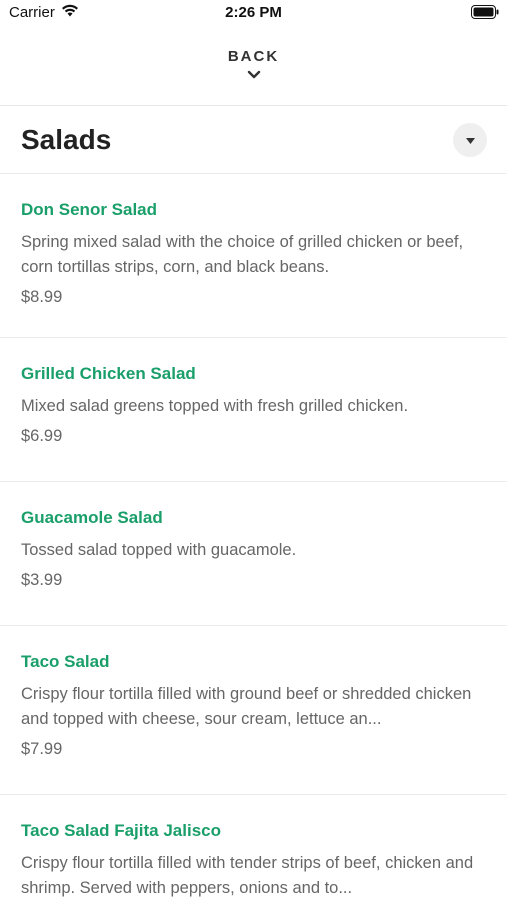  Describe the element at coordinates (92, 517) in the screenshot. I see `menu-item-name: Guacamole Salad` at that location.